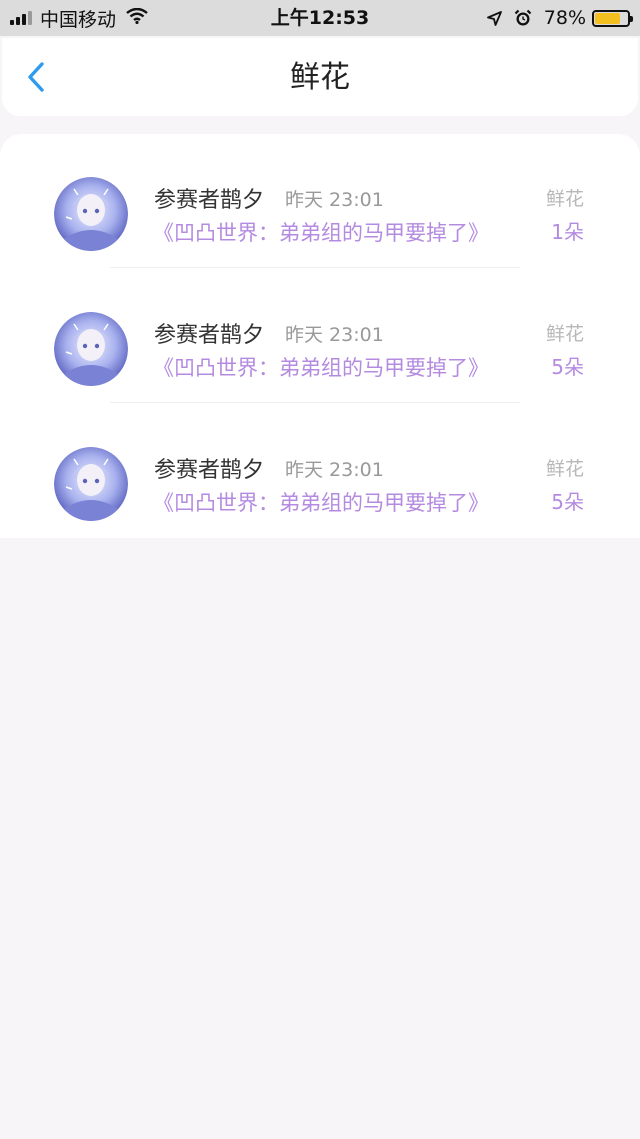  Describe the element at coordinates (320, 18) in the screenshot. I see `status-bar: 中国移动 上午12:53 78%` at that location.